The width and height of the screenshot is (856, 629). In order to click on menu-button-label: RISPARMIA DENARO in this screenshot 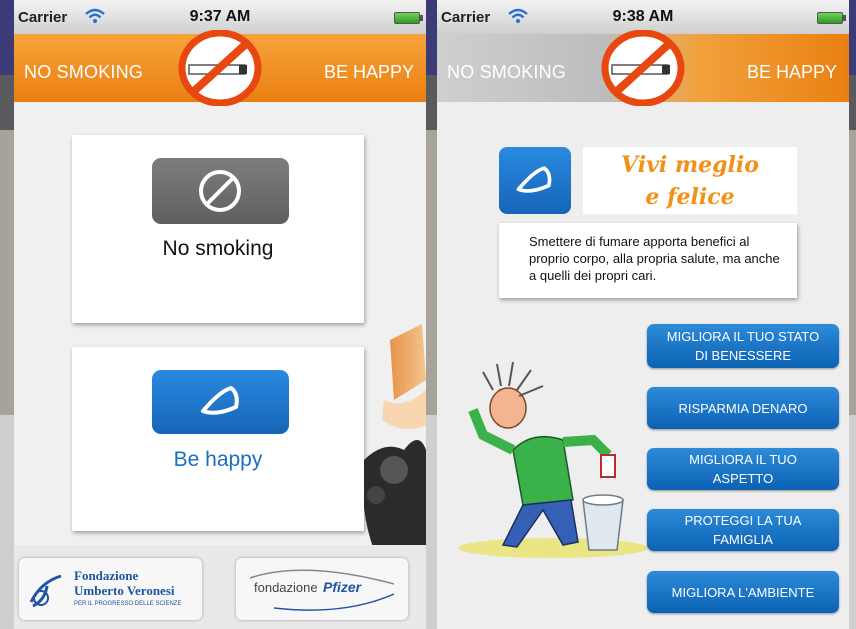, I will do `click(743, 408)`.